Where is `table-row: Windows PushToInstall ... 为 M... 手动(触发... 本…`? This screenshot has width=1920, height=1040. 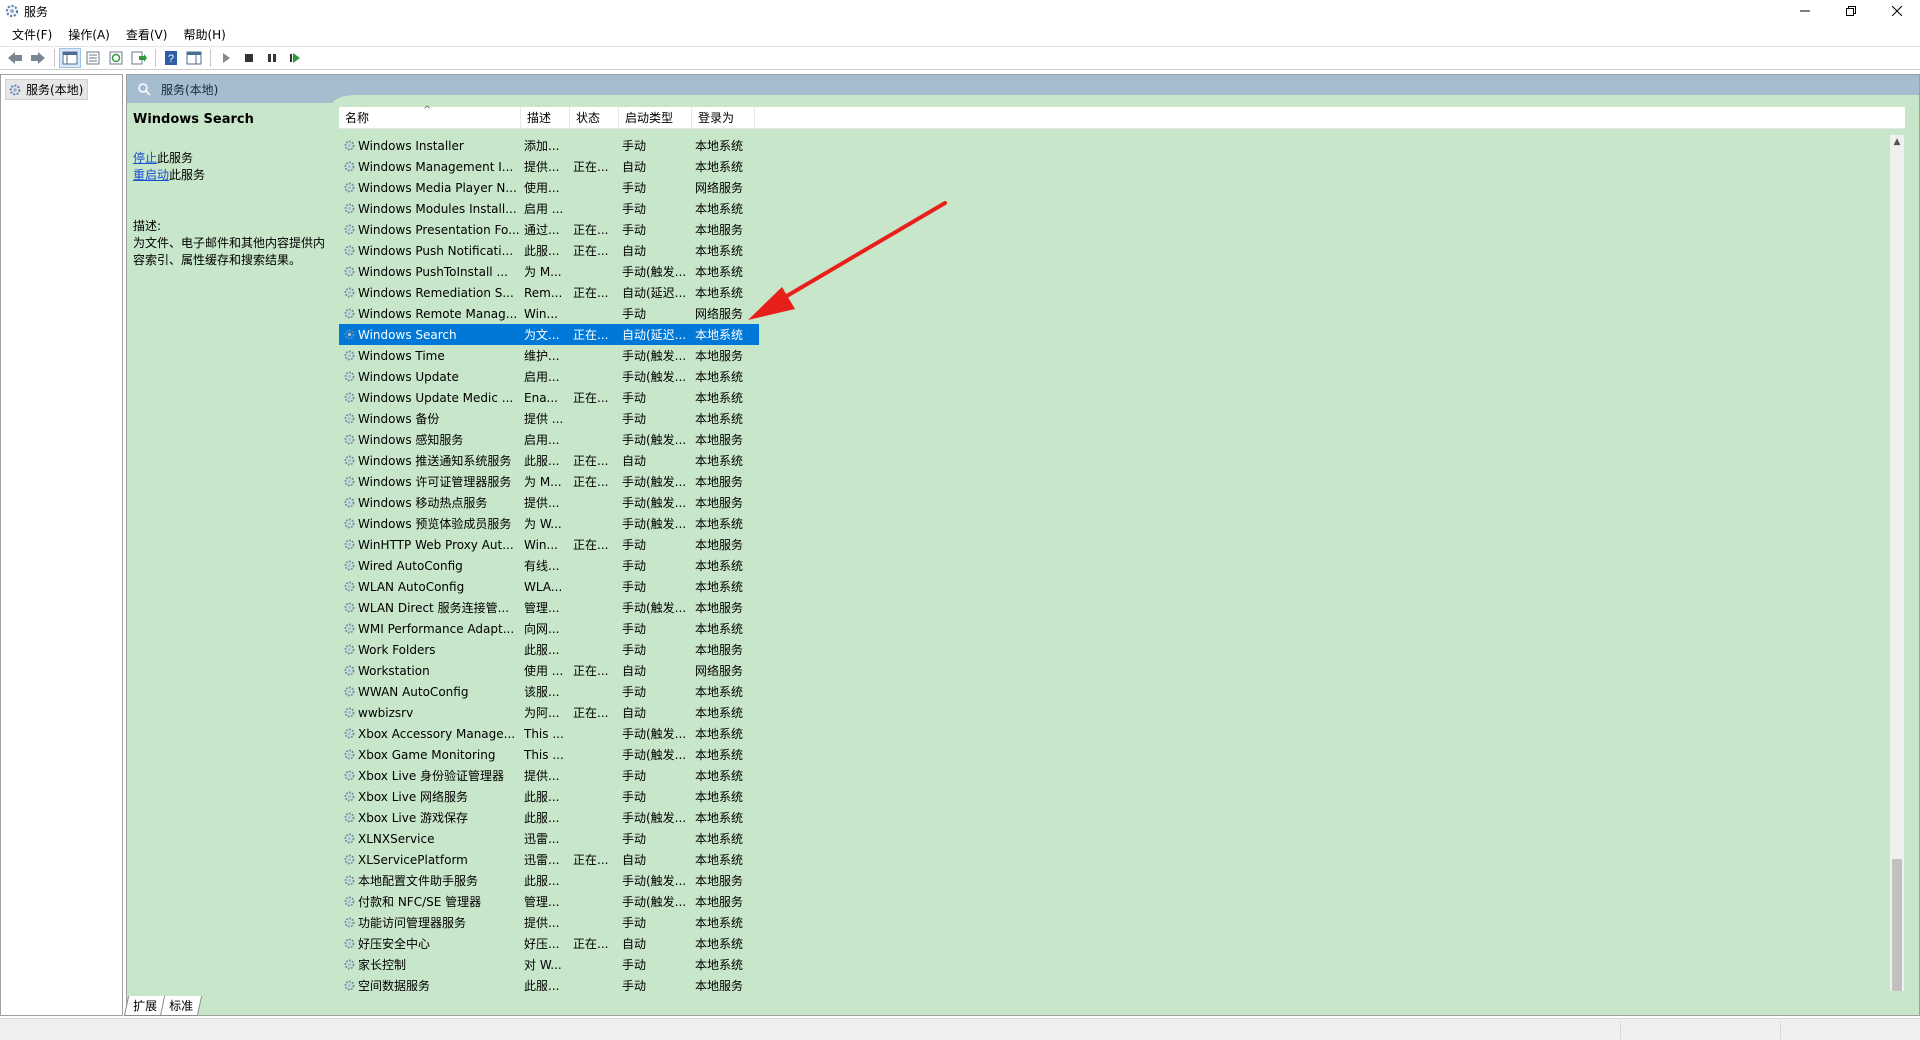 table-row: Windows PushToInstall ... 为 M... 手动(触发... 本… is located at coordinates (549, 271).